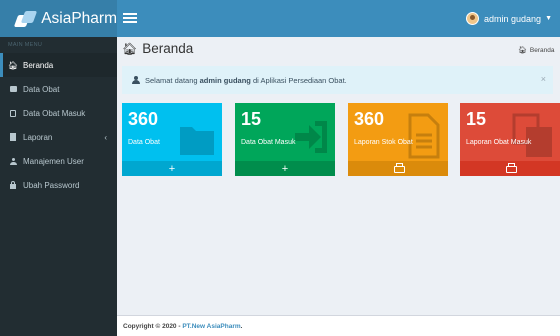 The image size is (560, 336). What do you see at coordinates (172, 139) in the screenshot?
I see `stat-box-data-obat: 360 Data Obat +` at bounding box center [172, 139].